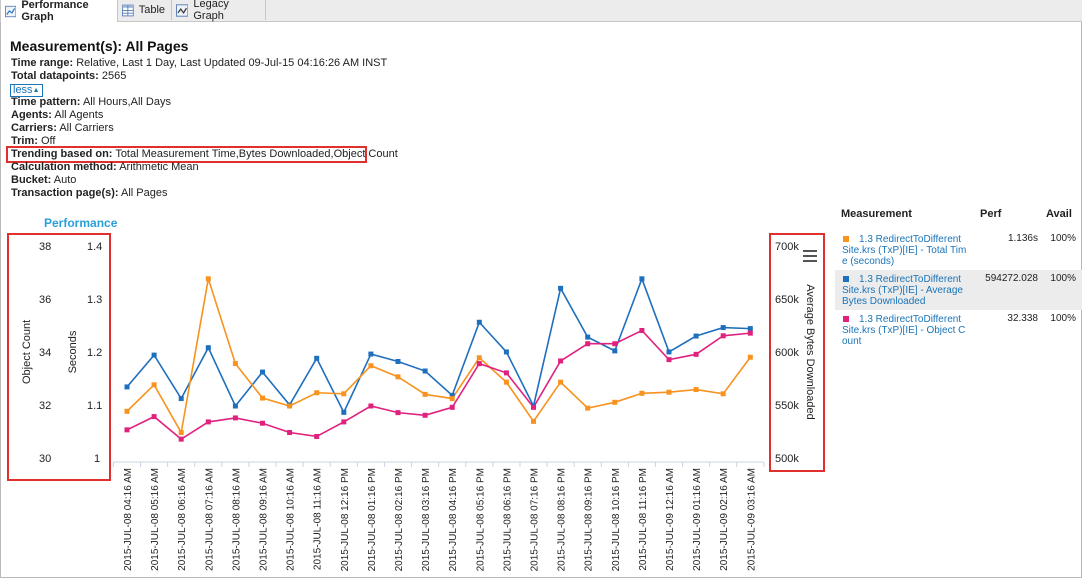  What do you see at coordinates (95, 300) in the screenshot?
I see `seconds-tick: 1.3` at bounding box center [95, 300].